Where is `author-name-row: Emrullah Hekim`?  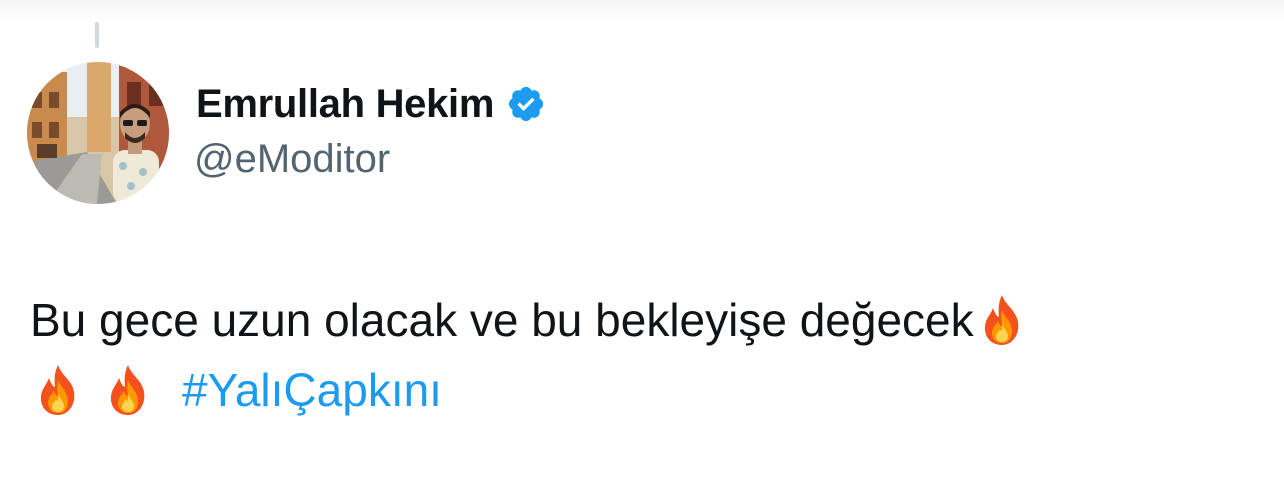 author-name-row: Emrullah Hekim is located at coordinates (371, 104).